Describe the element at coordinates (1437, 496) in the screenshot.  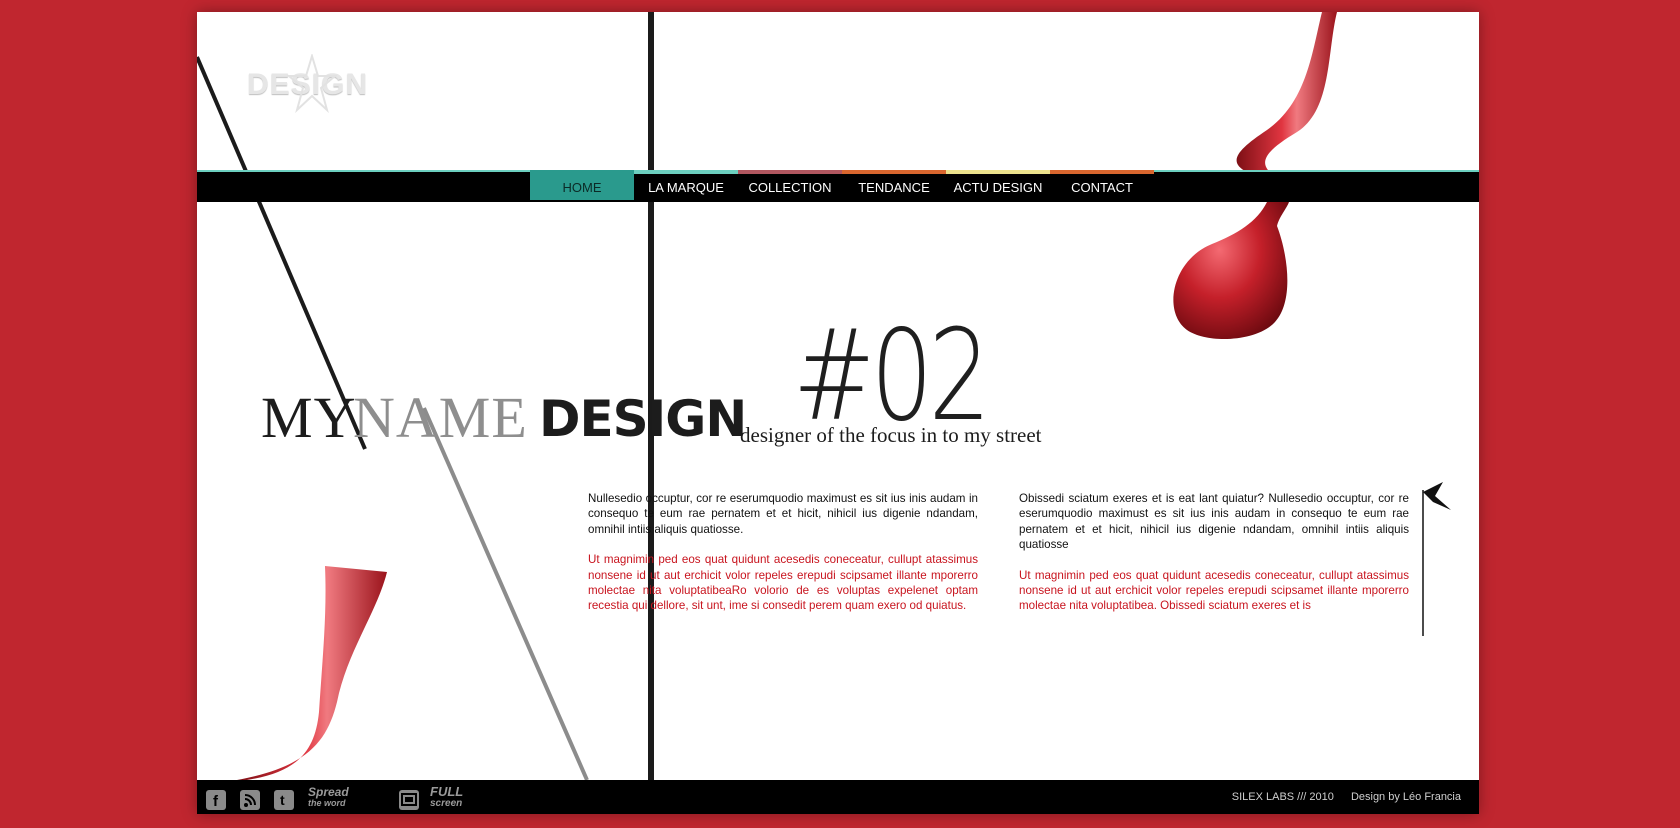
I see `scroll-flag-icon` at that location.